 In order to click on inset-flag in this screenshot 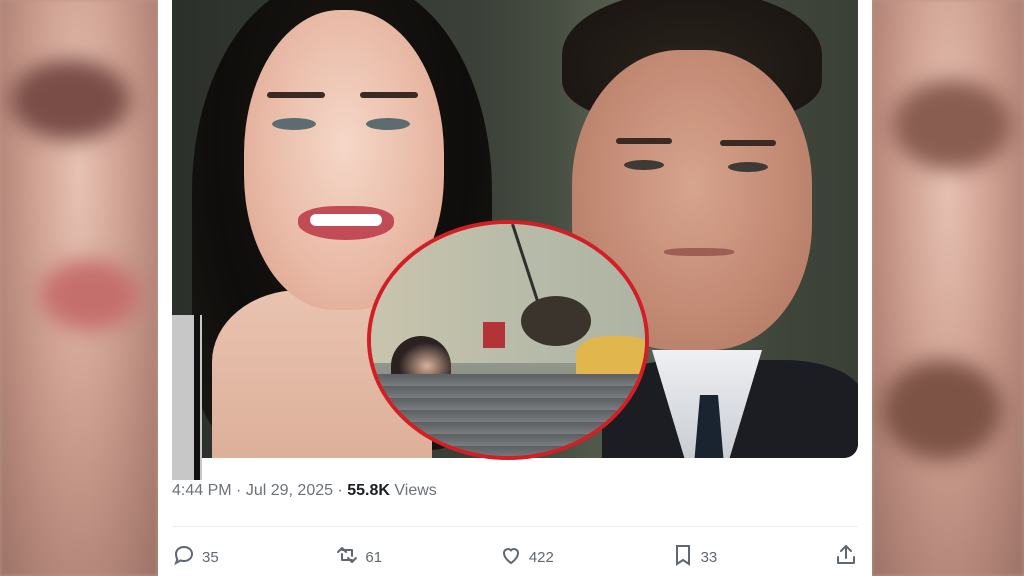, I will do `click(494, 335)`.